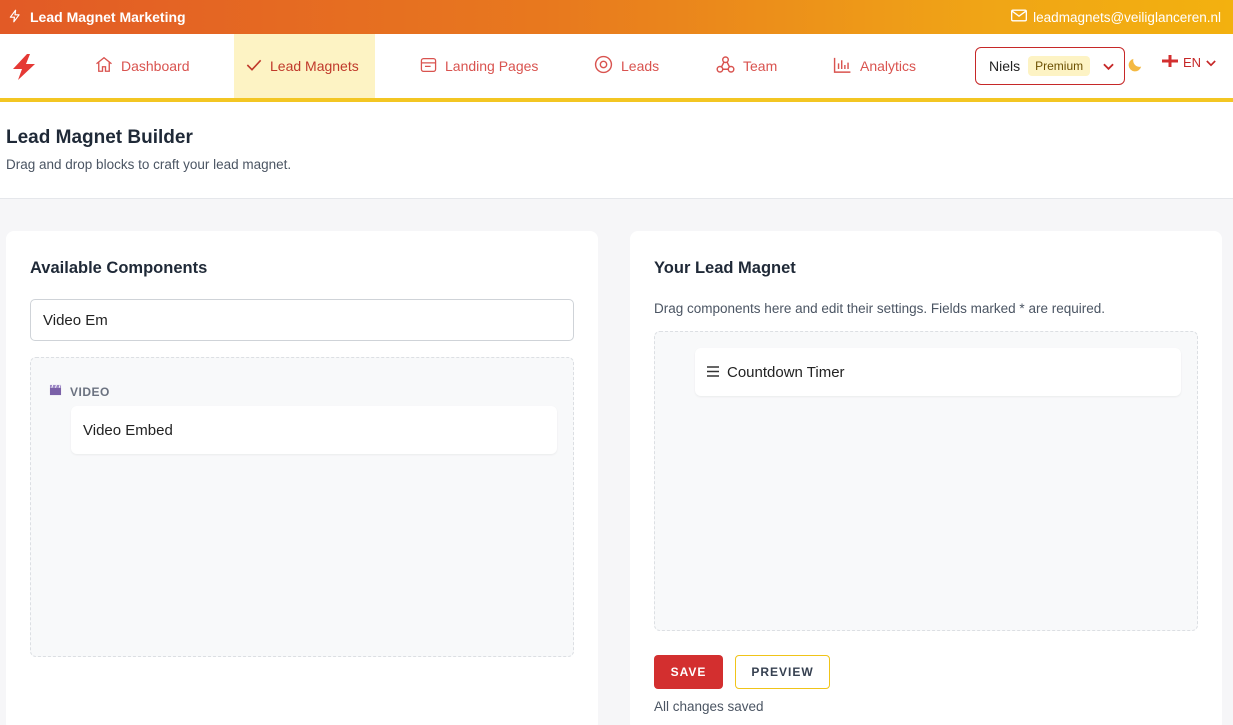  Describe the element at coordinates (713, 372) in the screenshot. I see `drag-handle-icon` at that location.